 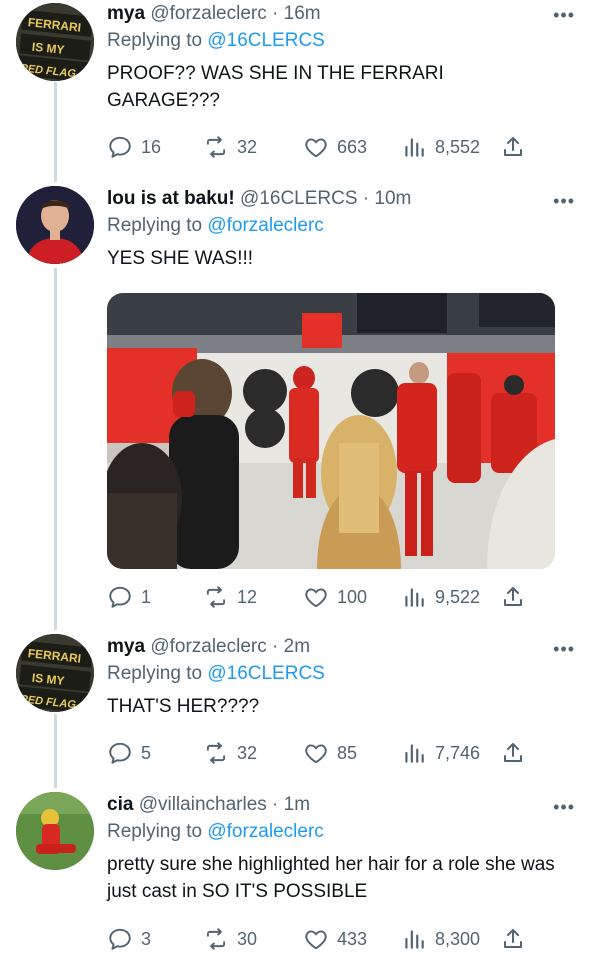 What do you see at coordinates (299, 198) in the screenshot?
I see `author-handle: @16CLERCS` at bounding box center [299, 198].